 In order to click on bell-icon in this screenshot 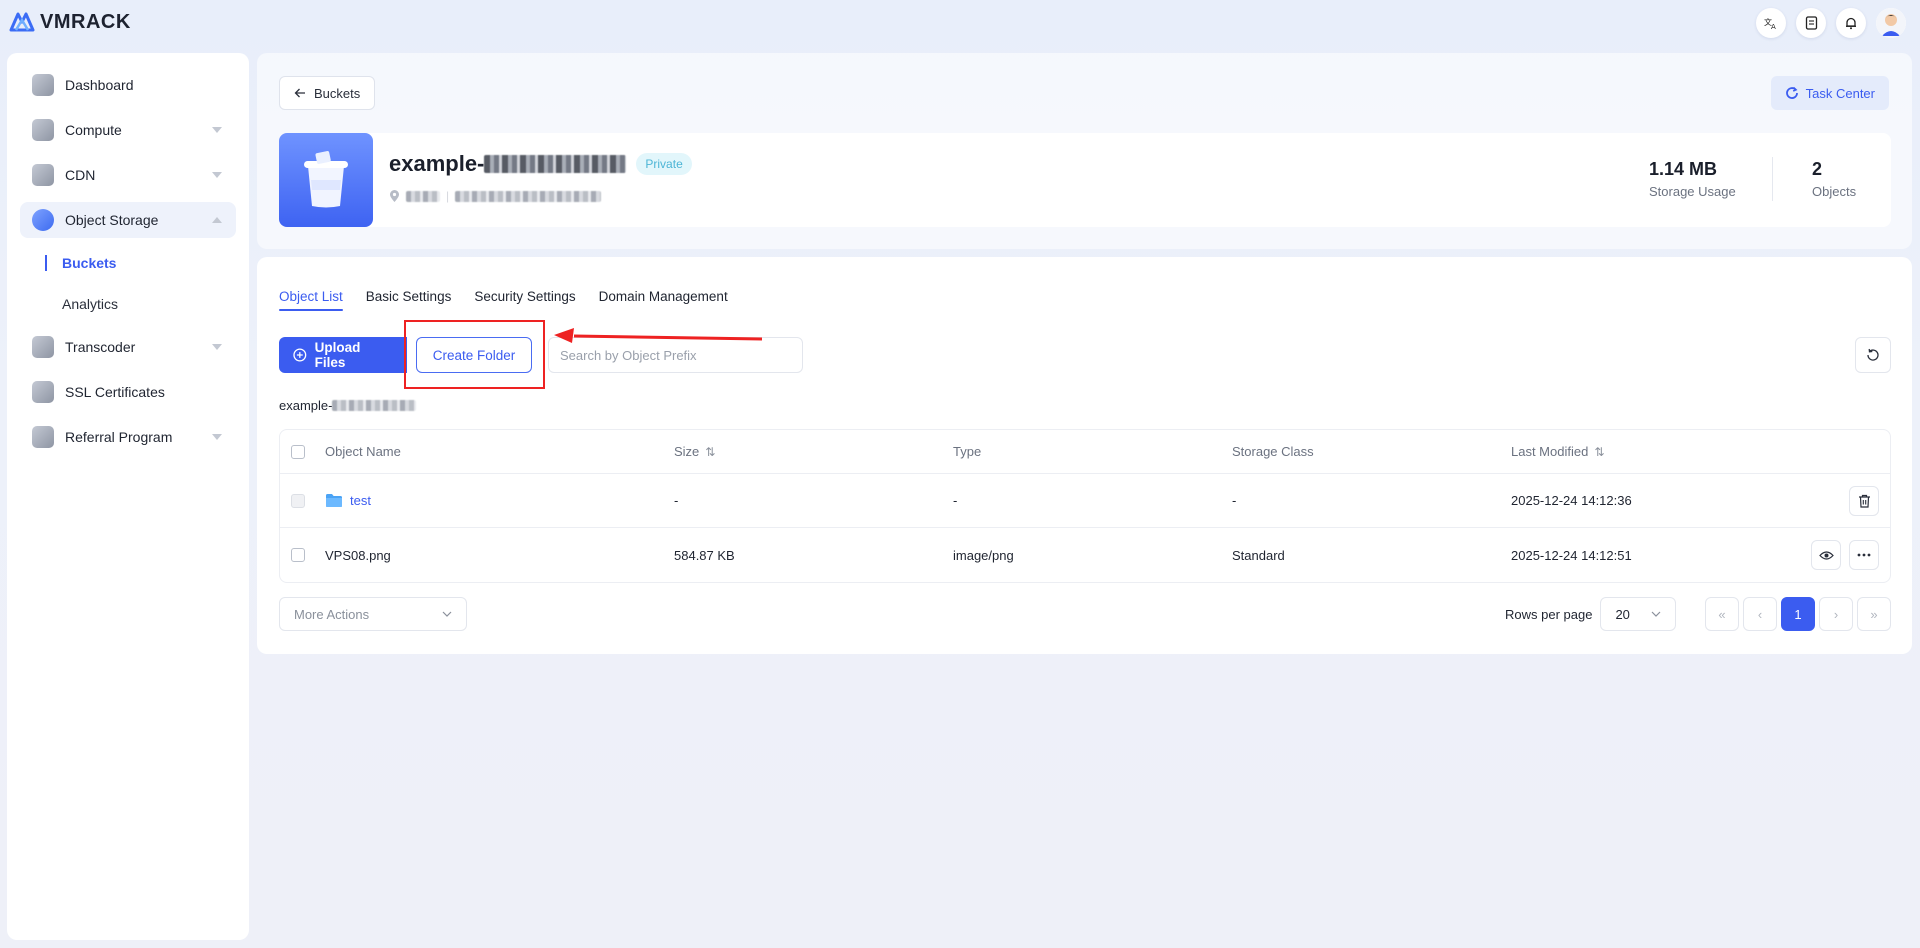, I will do `click(1851, 23)`.